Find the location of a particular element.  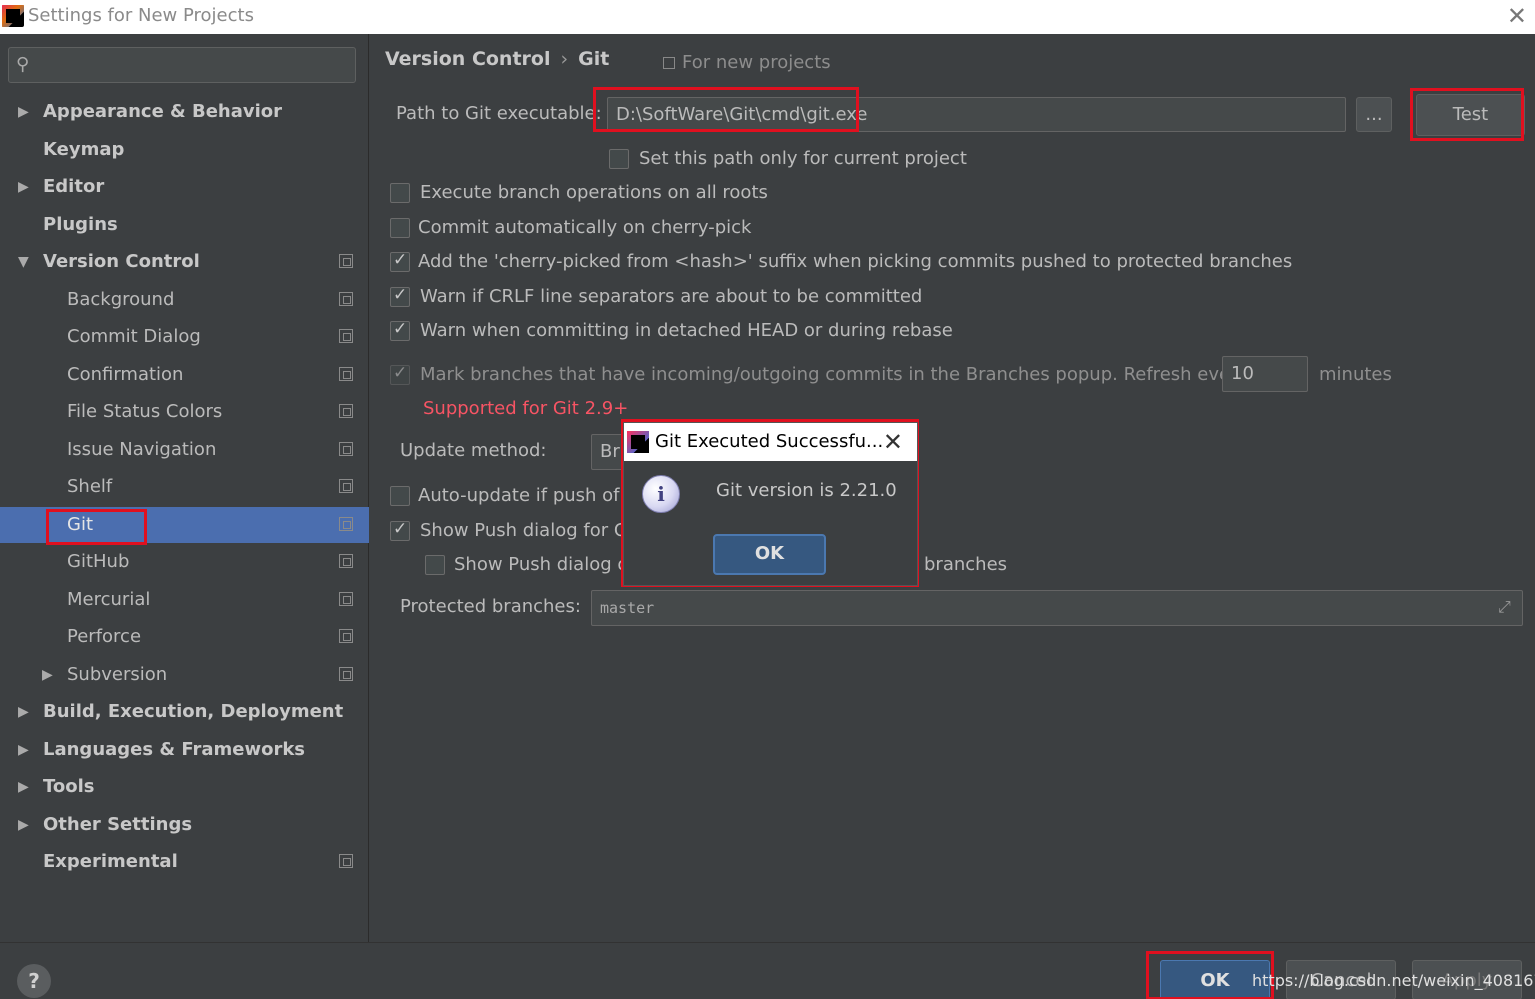

set-path-only-label: Set this path only for current project is located at coordinates (803, 158).